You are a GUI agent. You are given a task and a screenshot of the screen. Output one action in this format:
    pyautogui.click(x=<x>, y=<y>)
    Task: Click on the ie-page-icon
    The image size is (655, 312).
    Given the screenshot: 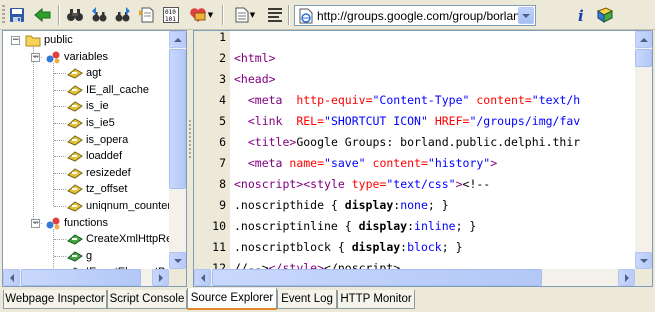 What is the action you would take?
    pyautogui.click(x=306, y=15)
    